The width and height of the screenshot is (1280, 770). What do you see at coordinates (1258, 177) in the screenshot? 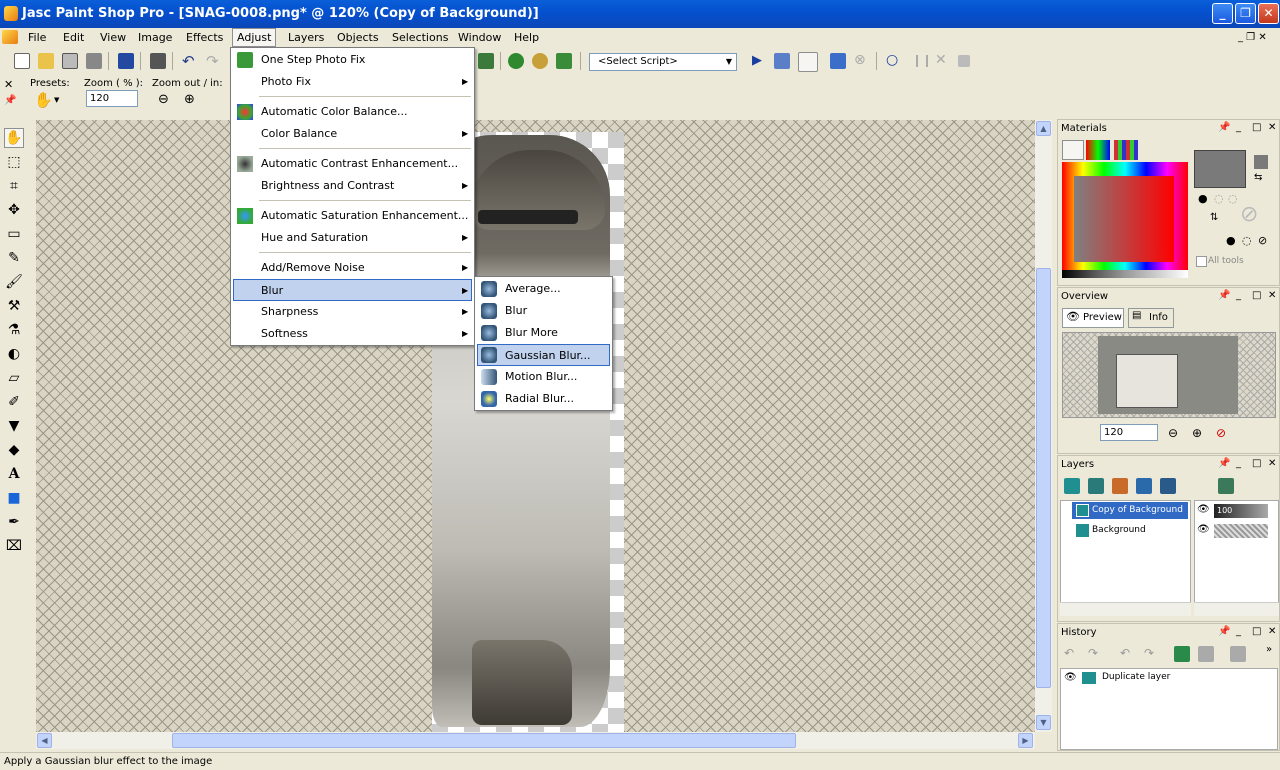
I see `swap-colors-icon: ⇆` at bounding box center [1258, 177].